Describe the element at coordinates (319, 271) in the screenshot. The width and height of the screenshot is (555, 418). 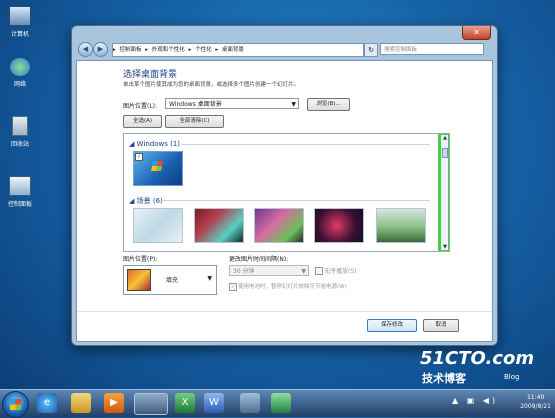
I see `shuffle-checkbox` at that location.